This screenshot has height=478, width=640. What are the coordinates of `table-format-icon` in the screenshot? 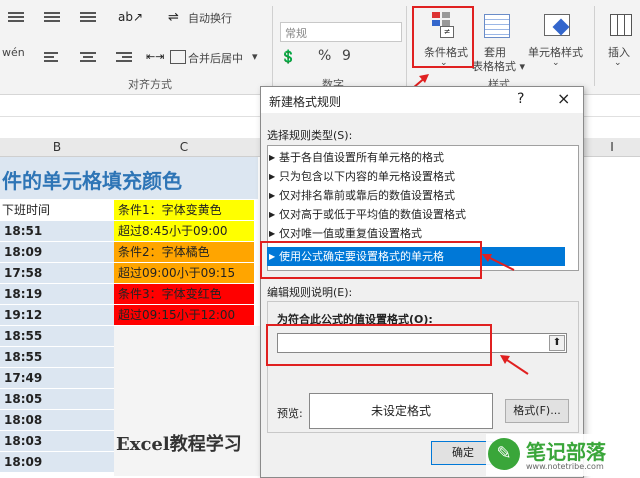 It's located at (497, 26).